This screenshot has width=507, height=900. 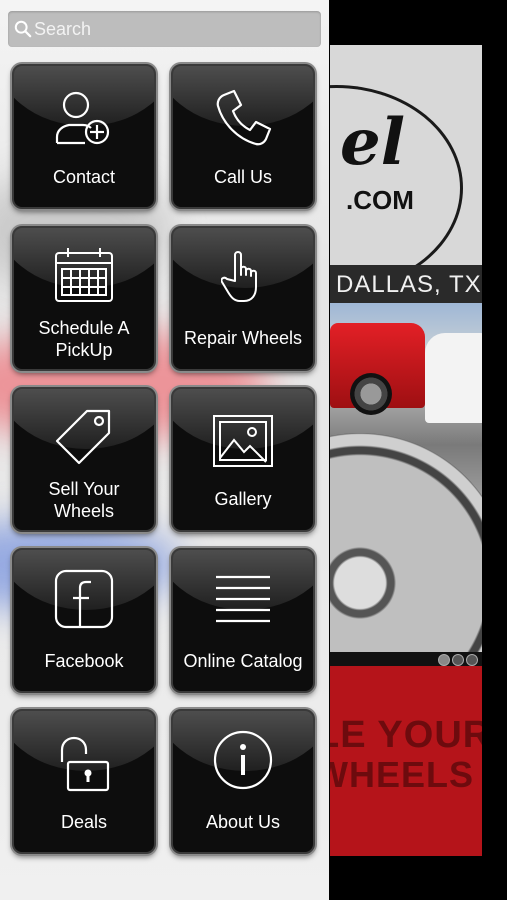 I want to click on phone-icon, so click(x=244, y=117).